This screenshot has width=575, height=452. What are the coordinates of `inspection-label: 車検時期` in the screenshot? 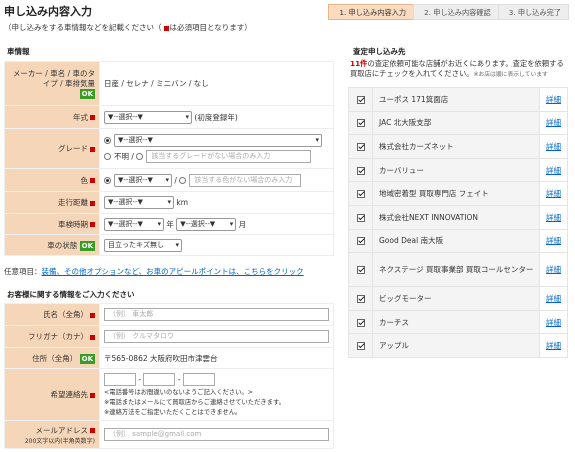 It's located at (52, 224).